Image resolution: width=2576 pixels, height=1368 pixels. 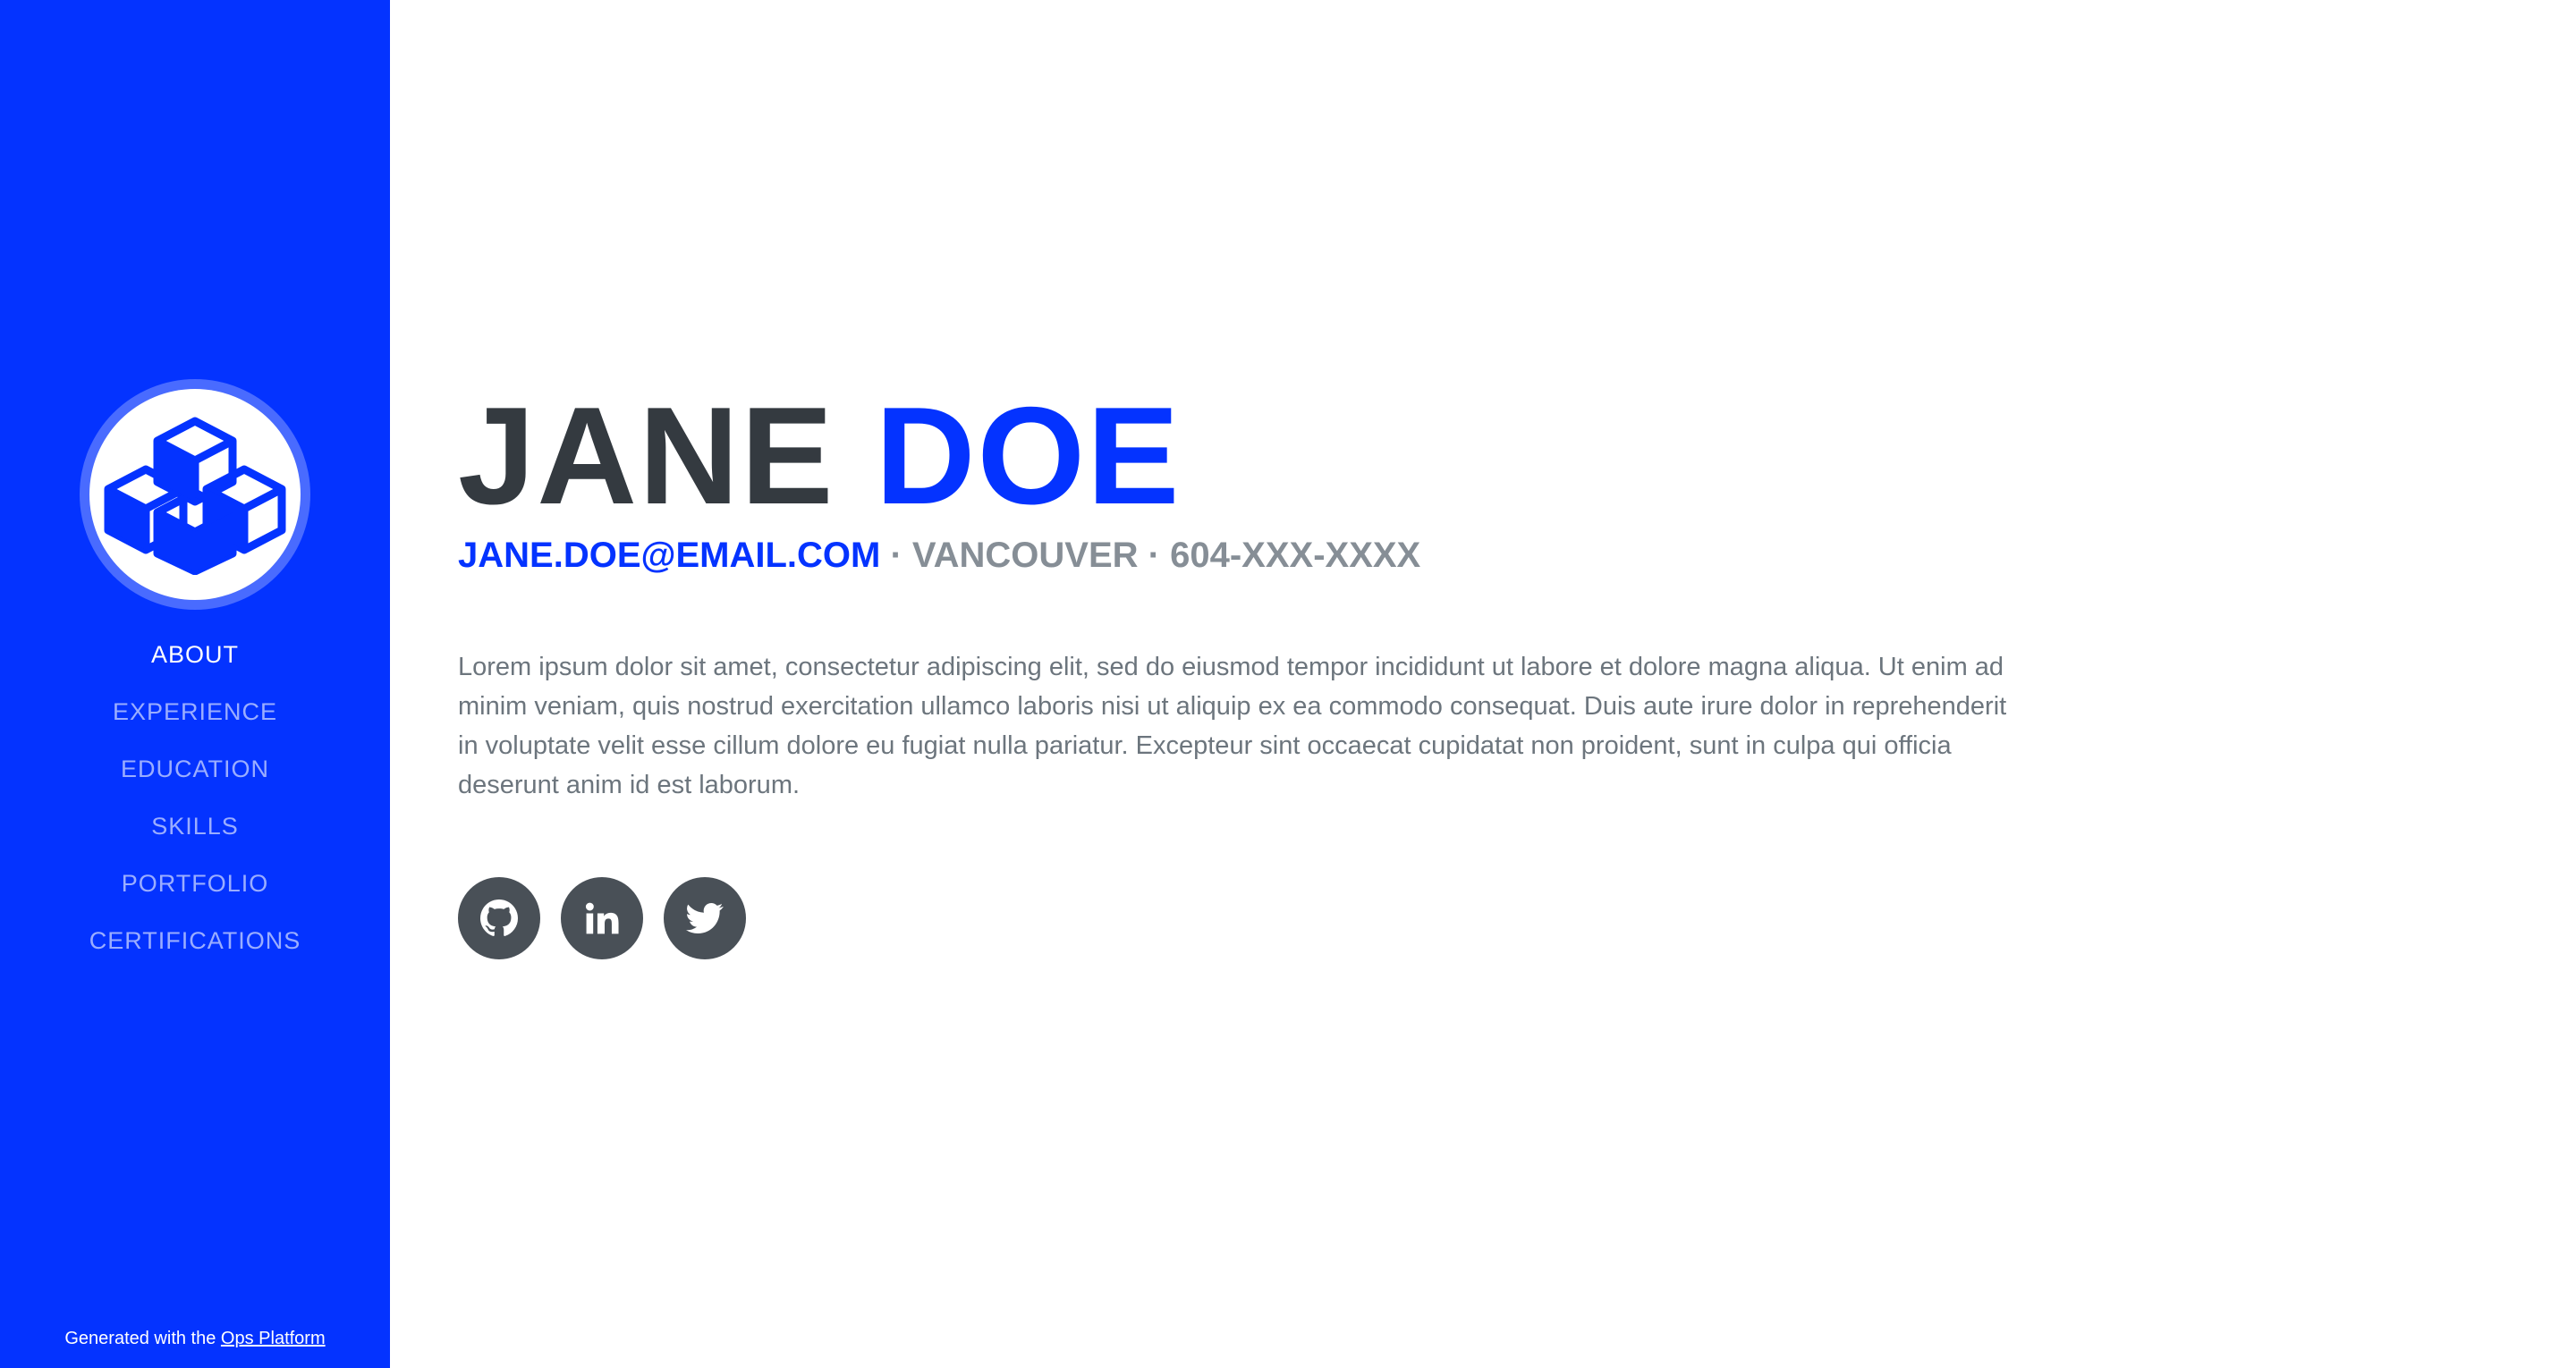 What do you see at coordinates (646, 456) in the screenshot?
I see `first-name: JANE` at bounding box center [646, 456].